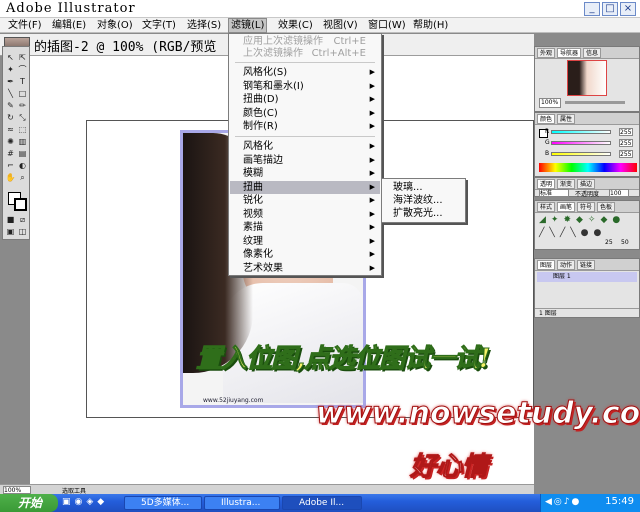 The image size is (640, 512). Describe the element at coordinates (566, 119) in the screenshot. I see `tab-attributes: 属性` at that location.